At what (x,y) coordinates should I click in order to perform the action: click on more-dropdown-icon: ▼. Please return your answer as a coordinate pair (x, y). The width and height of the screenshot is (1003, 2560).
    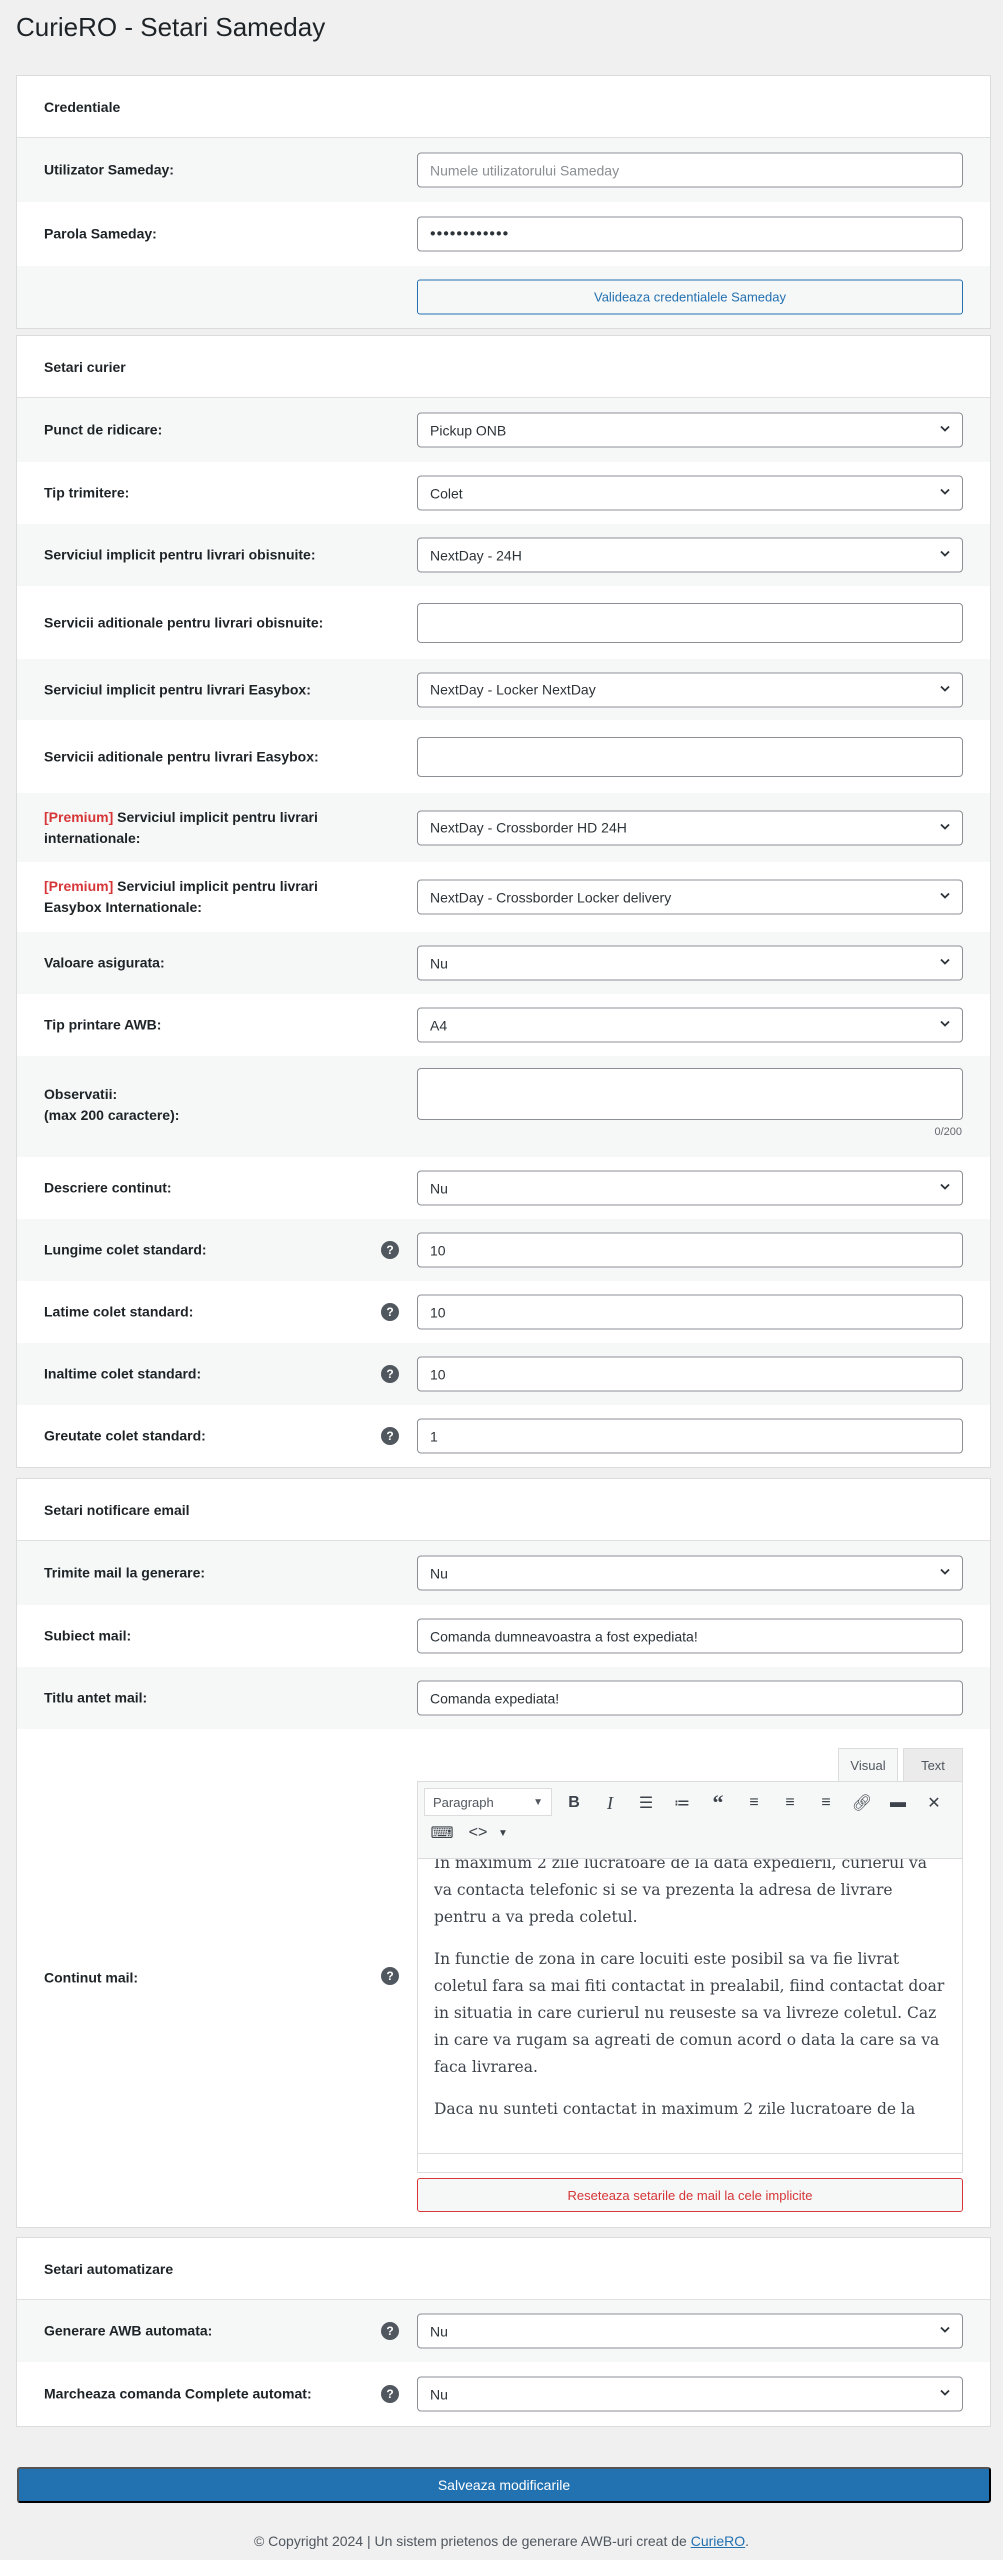
    Looking at the image, I should click on (503, 1833).